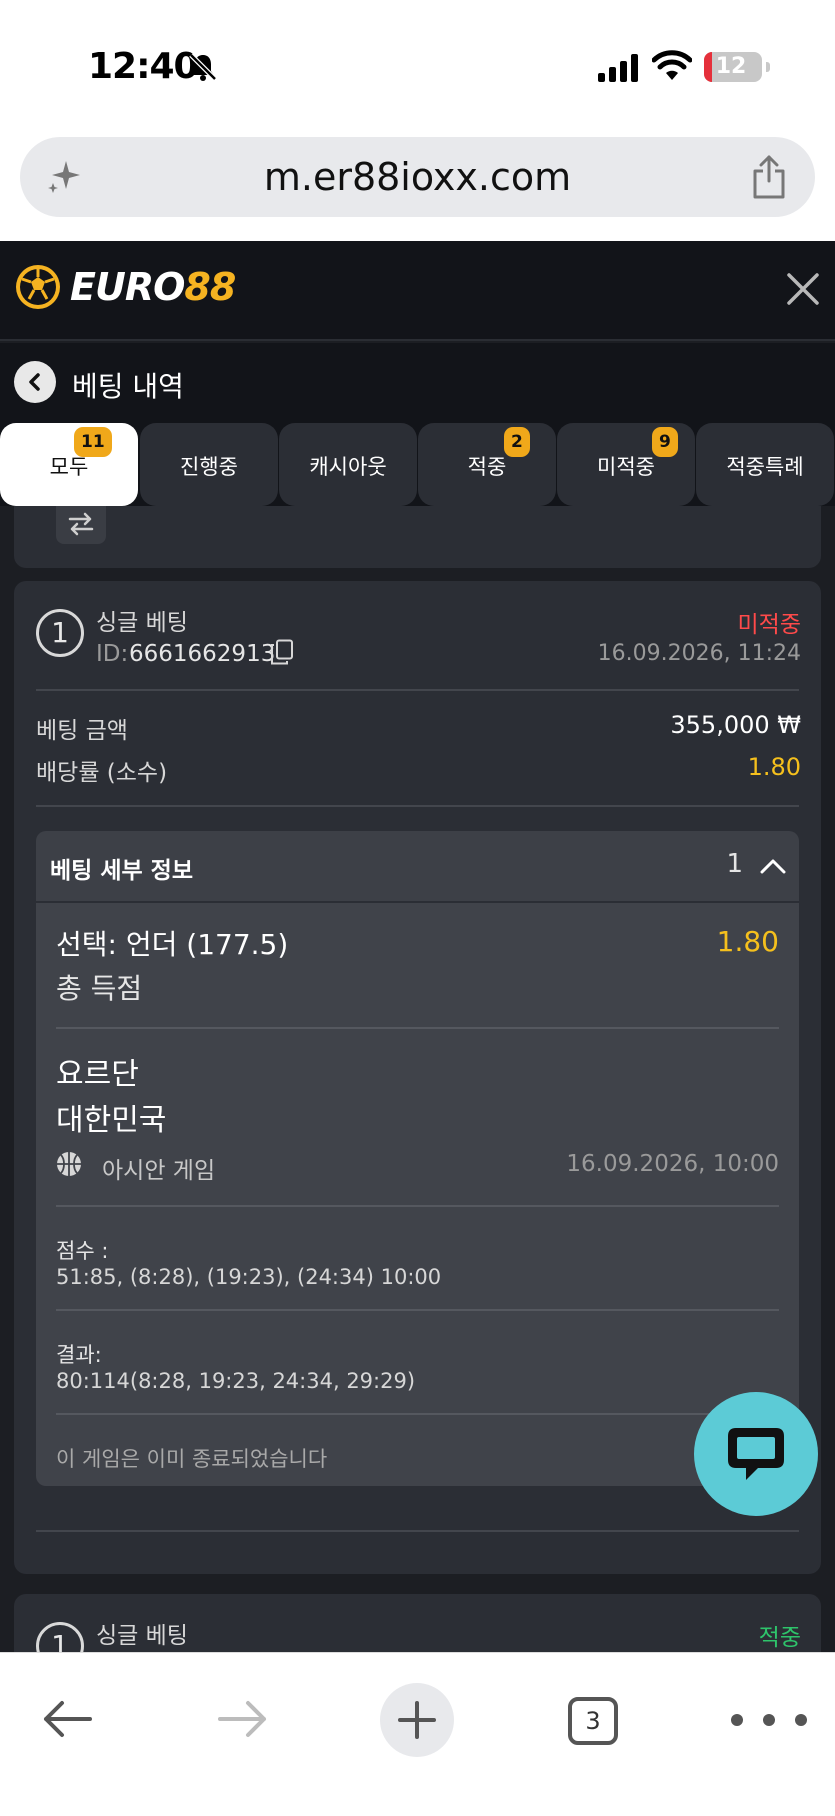 The height and width of the screenshot is (1816, 835). I want to click on bet-id: 6661662913, so click(202, 654).